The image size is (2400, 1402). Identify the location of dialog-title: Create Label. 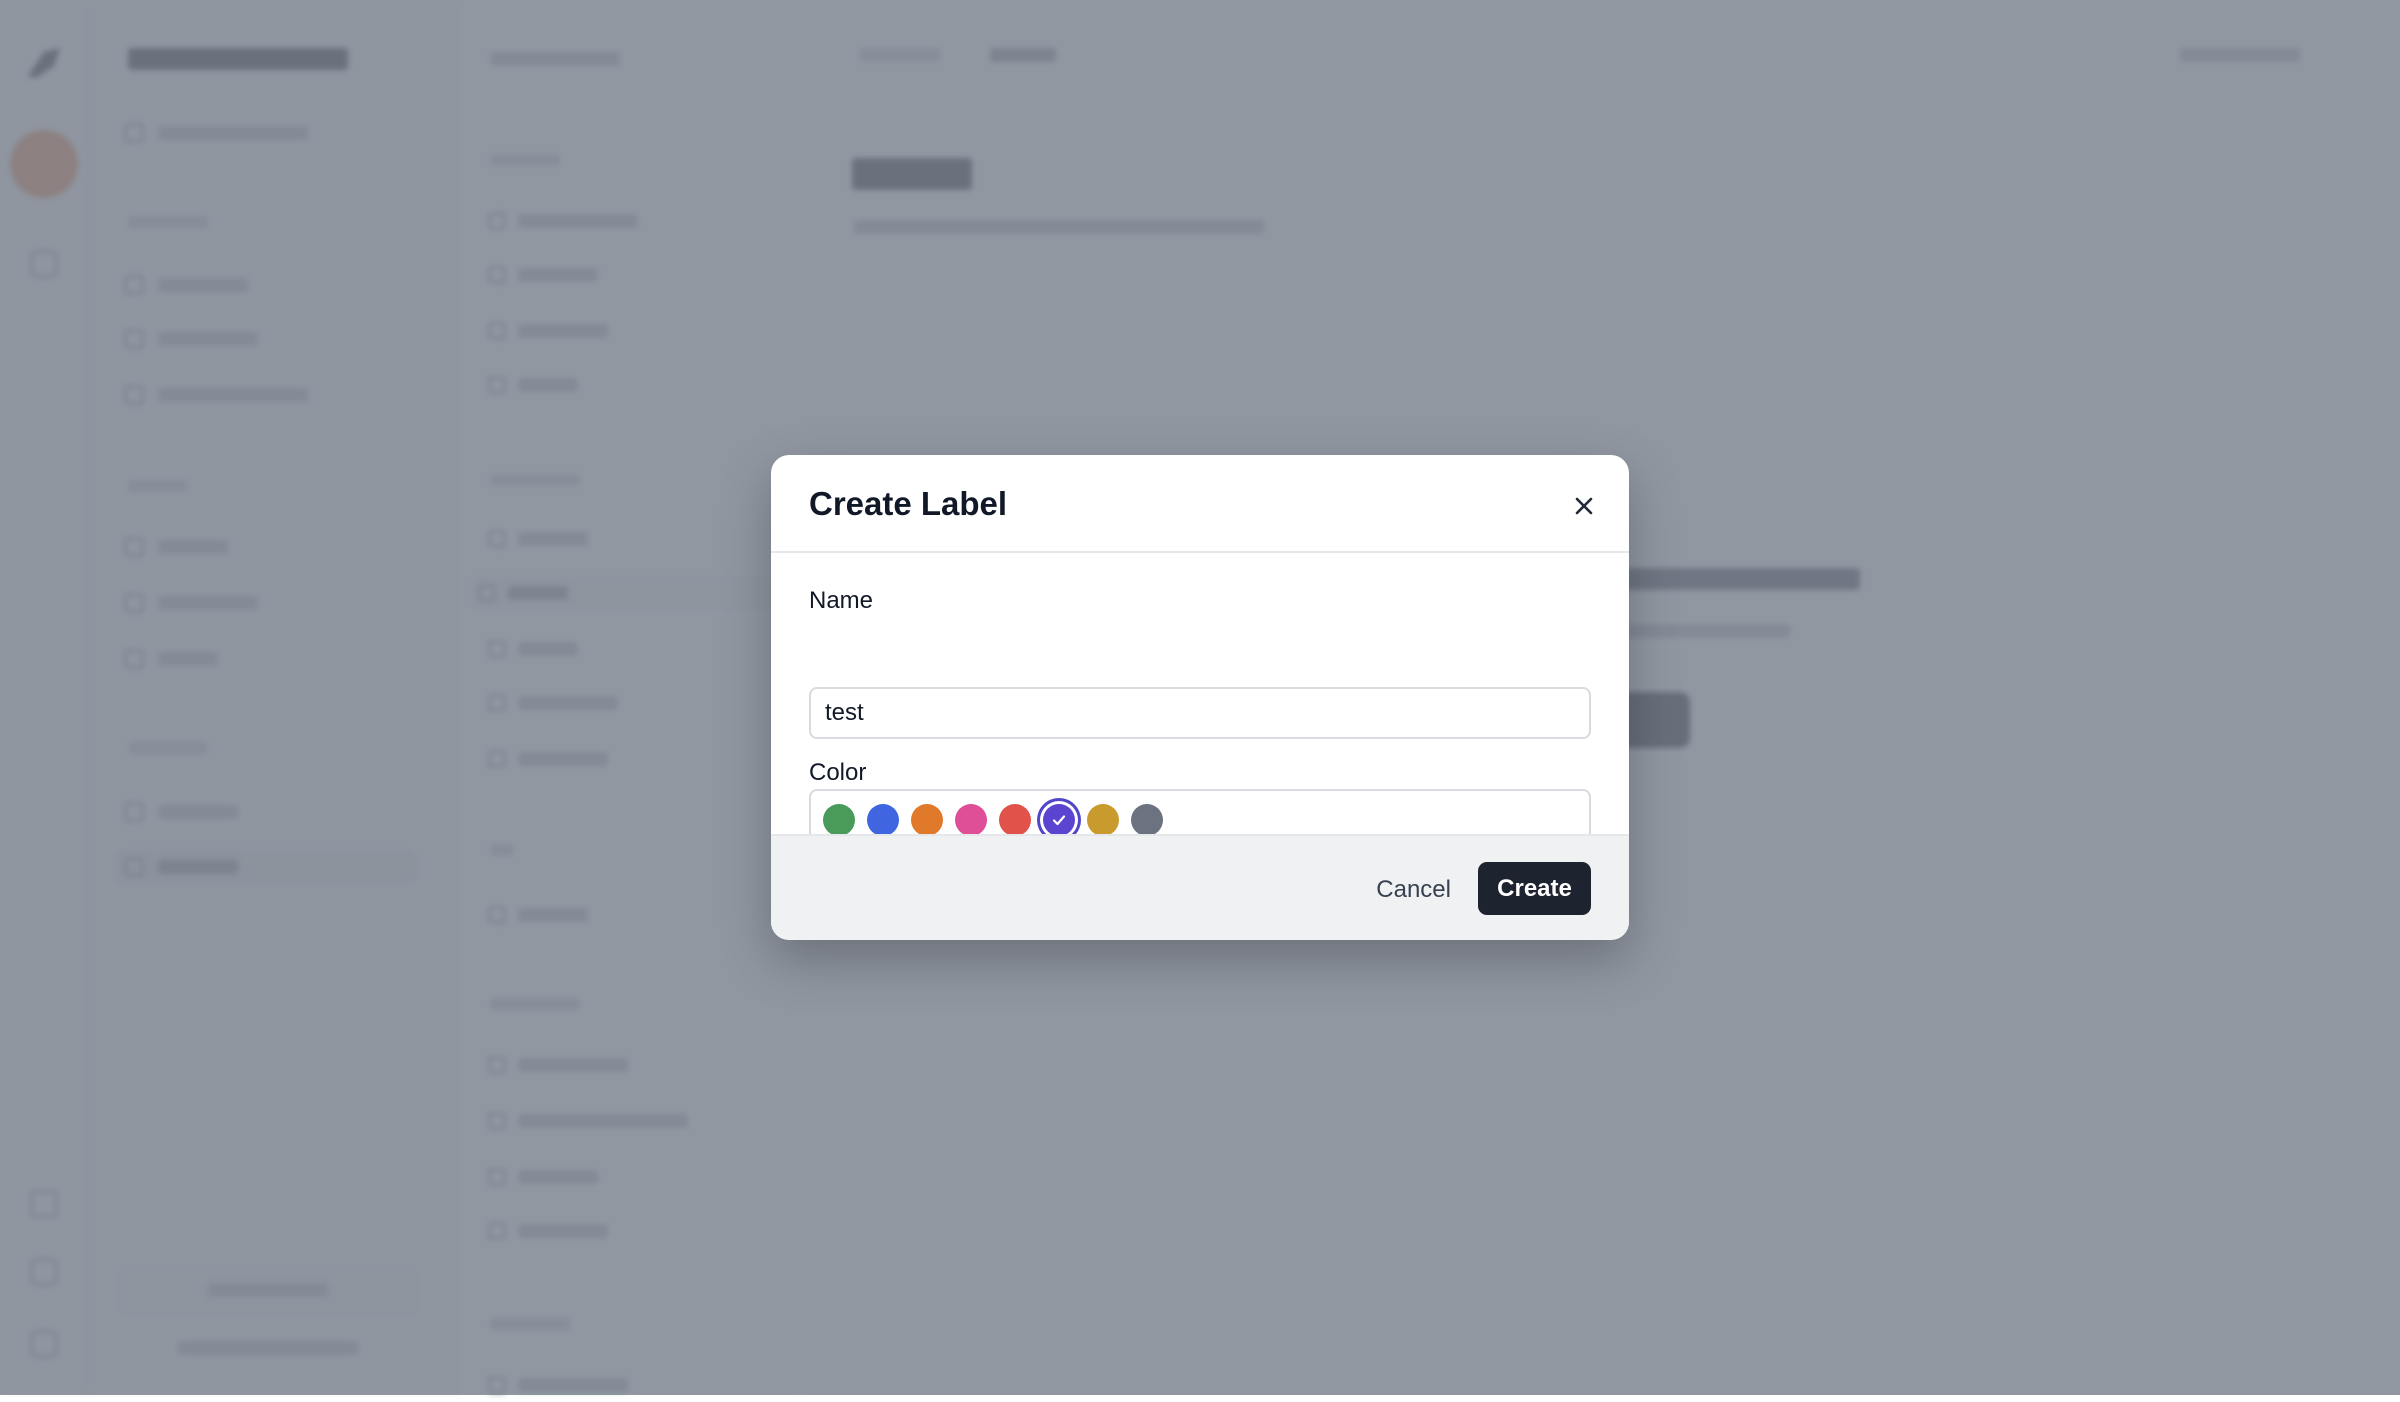
(908, 503).